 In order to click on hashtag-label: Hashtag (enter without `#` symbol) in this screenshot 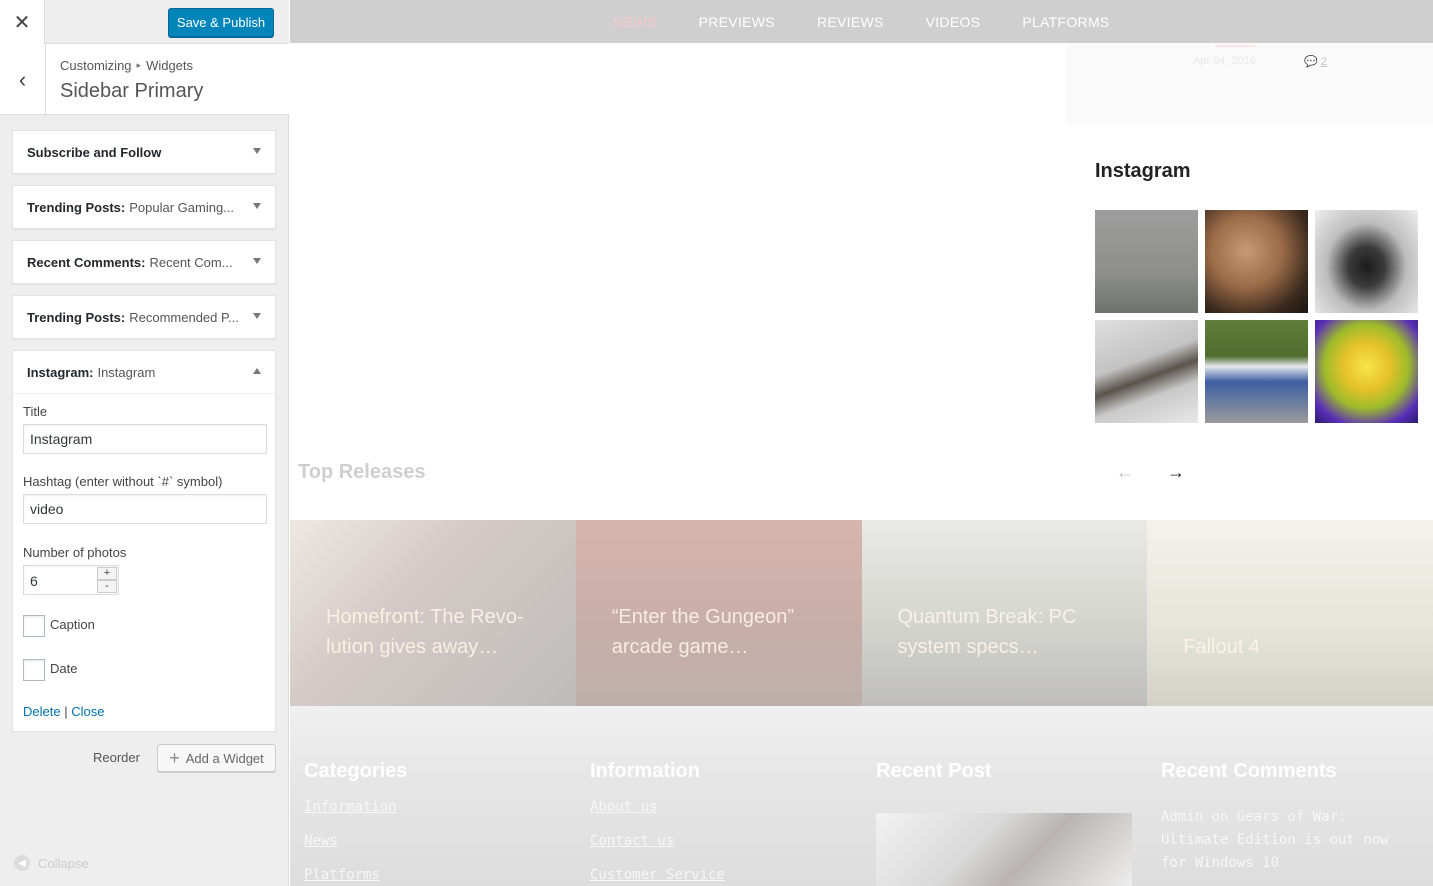, I will do `click(123, 481)`.